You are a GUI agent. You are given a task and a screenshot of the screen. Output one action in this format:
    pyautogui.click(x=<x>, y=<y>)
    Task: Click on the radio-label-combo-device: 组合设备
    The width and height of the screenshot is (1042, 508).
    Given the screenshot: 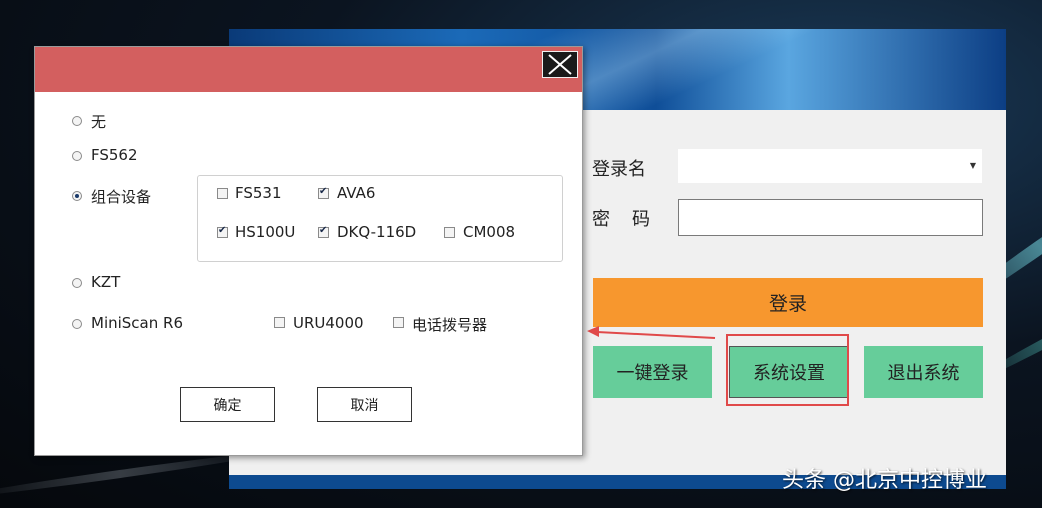 What is the action you would take?
    pyautogui.click(x=121, y=197)
    